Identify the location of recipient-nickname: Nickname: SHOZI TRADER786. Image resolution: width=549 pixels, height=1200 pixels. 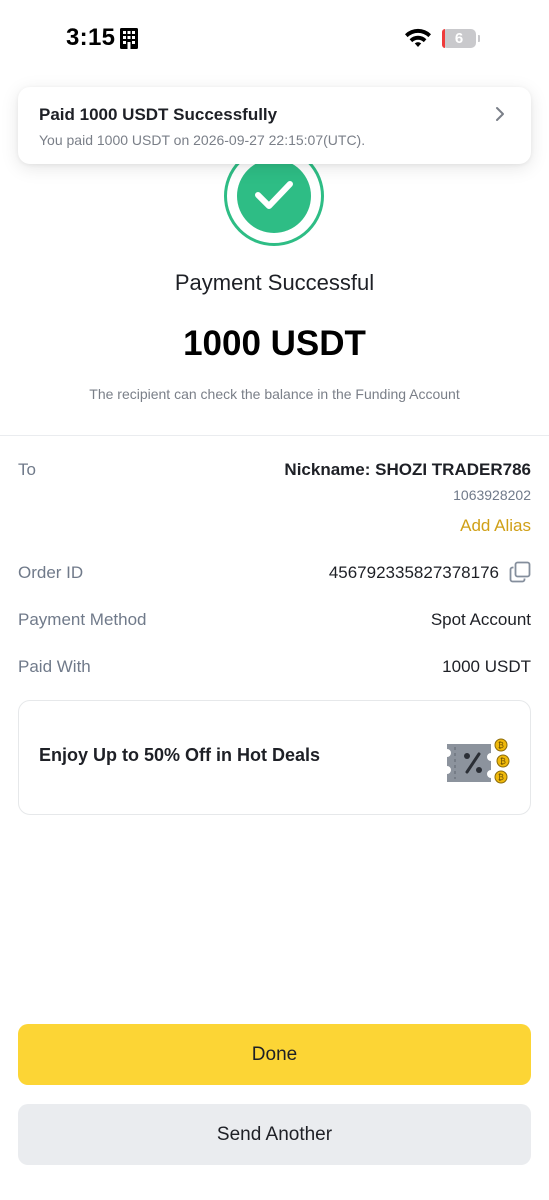
(407, 469).